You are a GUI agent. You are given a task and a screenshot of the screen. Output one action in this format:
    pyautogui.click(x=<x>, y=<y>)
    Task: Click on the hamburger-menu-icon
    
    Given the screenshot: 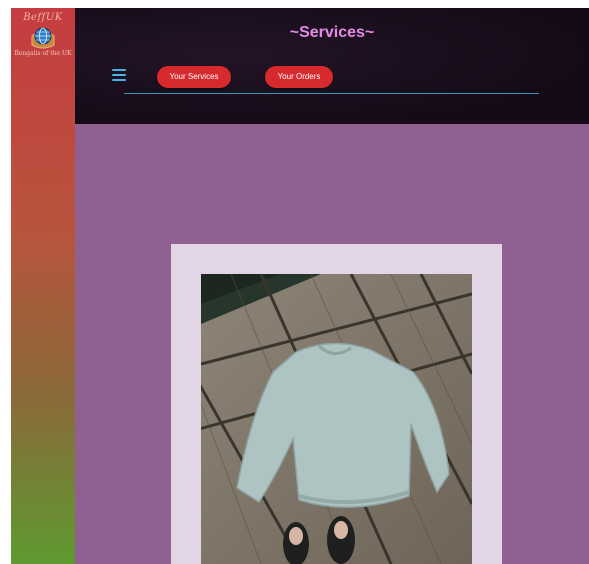 What is the action you would take?
    pyautogui.click(x=119, y=75)
    